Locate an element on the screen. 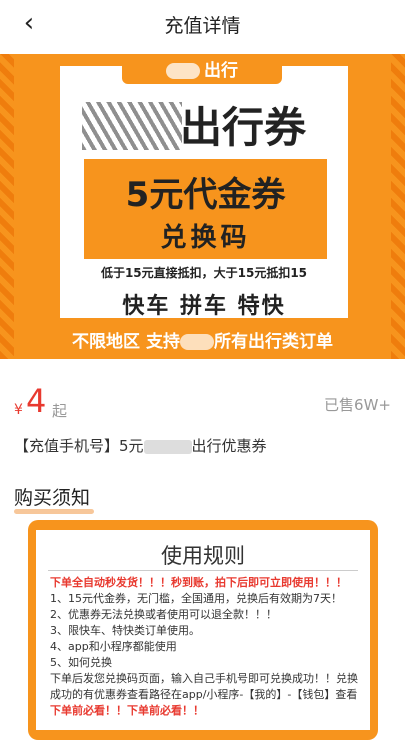  rules-divider is located at coordinates (203, 570).